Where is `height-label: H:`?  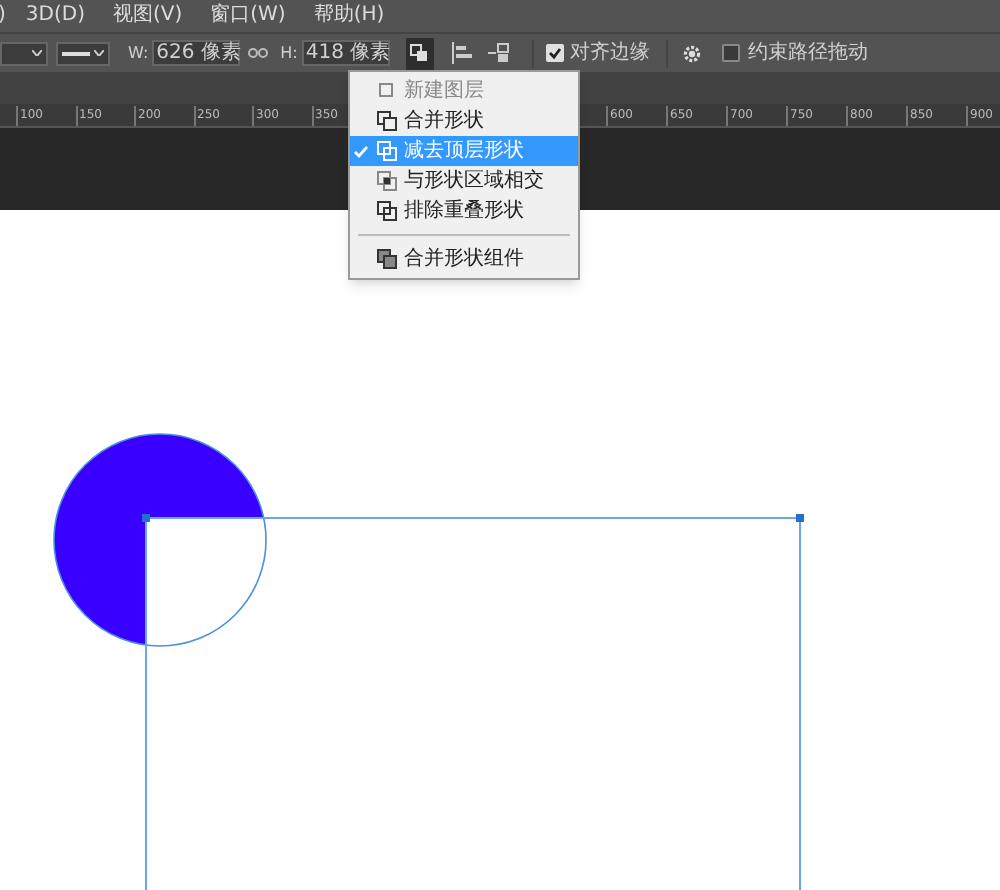
height-label: H: is located at coordinates (289, 53).